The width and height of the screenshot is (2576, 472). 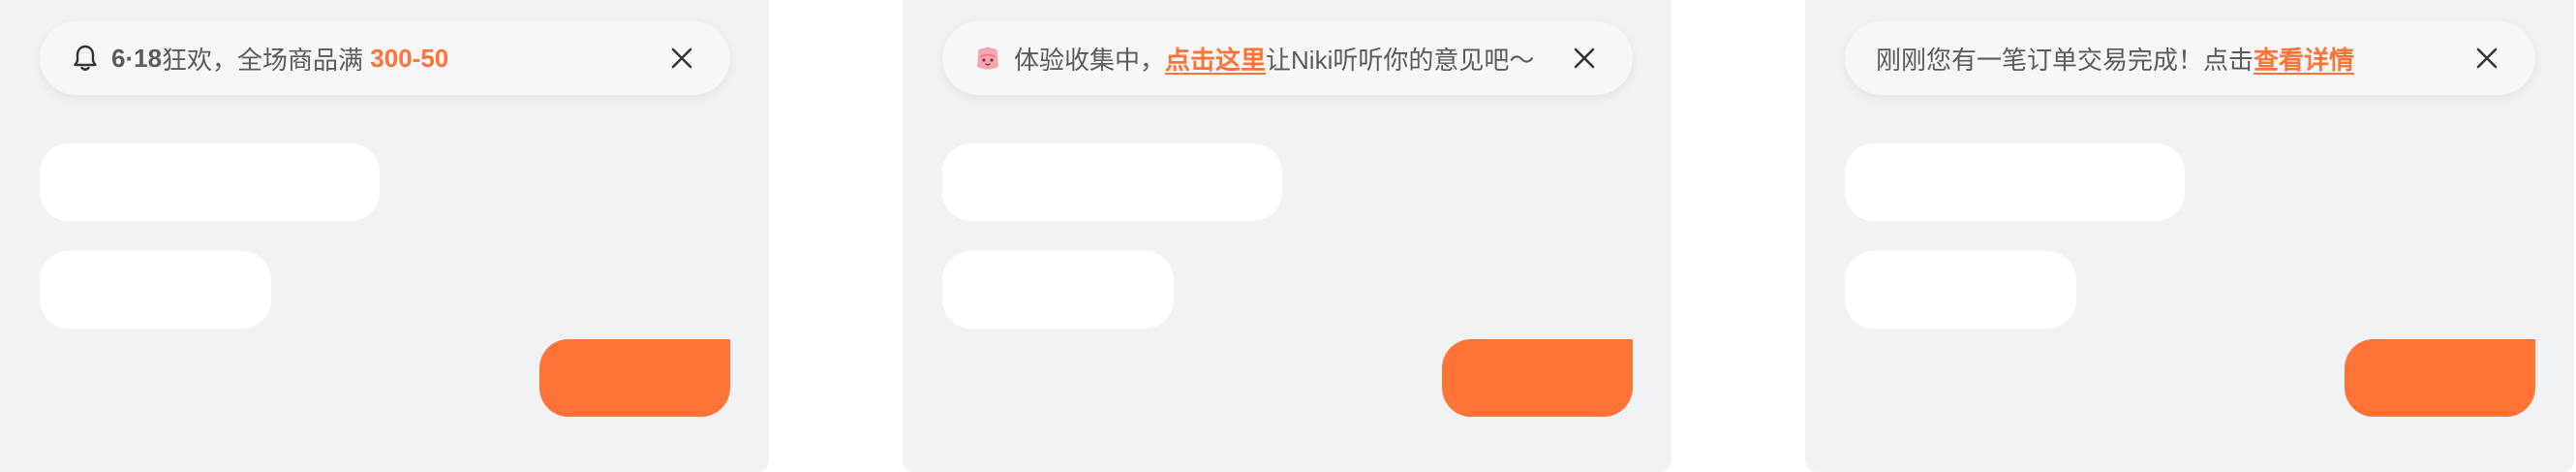 What do you see at coordinates (1400, 60) in the screenshot?
I see `survey-suffix: 让Niki听听你的意见吧〜` at bounding box center [1400, 60].